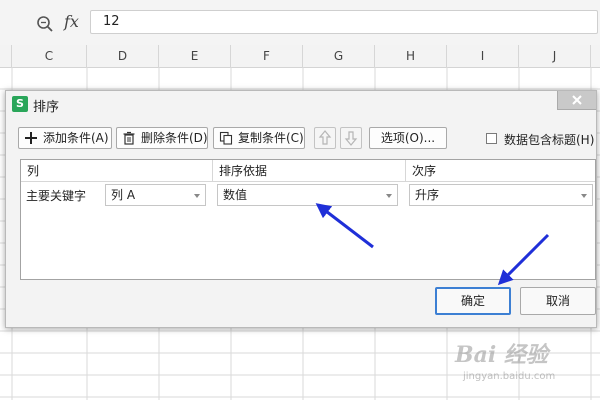 This screenshot has width=600, height=400. I want to click on add-condition-button: 添加条件(A), so click(65, 138).